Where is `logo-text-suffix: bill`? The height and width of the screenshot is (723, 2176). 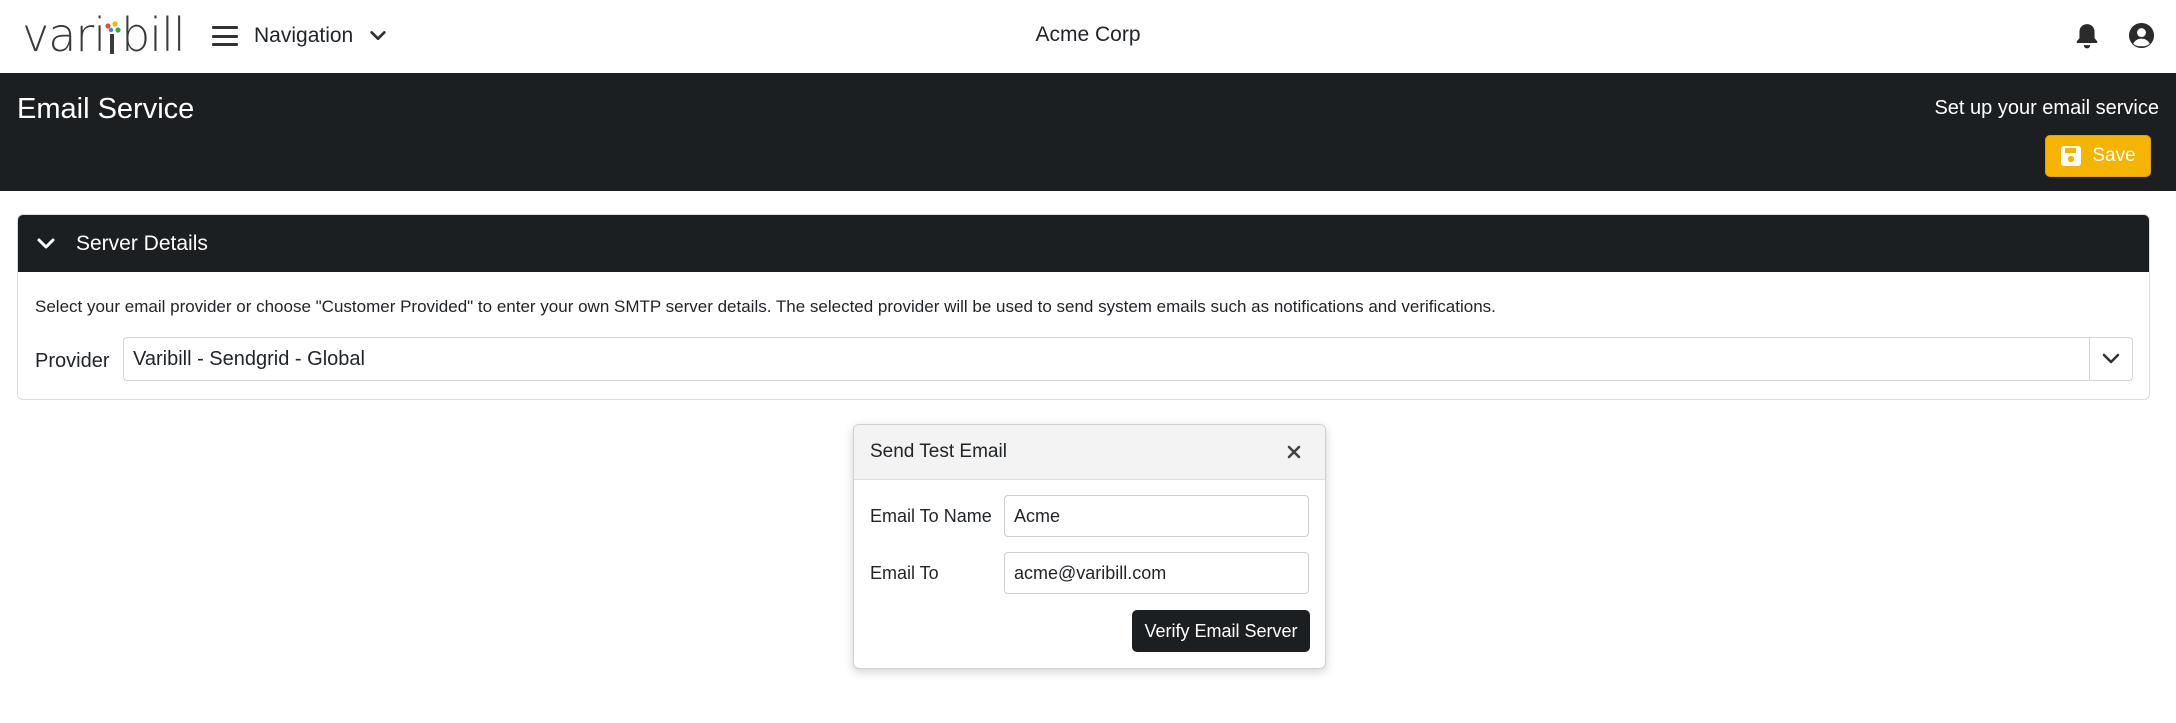
logo-text-suffix: bill is located at coordinates (153, 35).